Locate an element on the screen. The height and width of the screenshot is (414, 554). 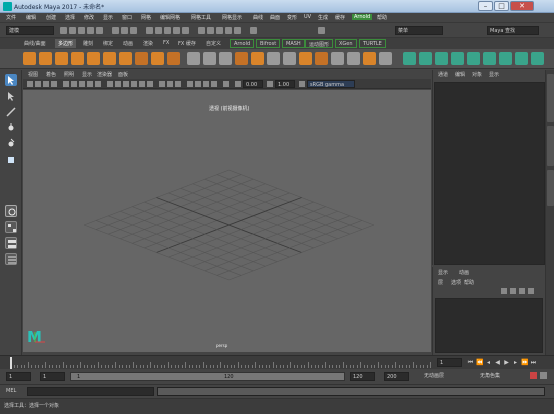
menu-surfaces: 曲面 is located at coordinates (275, 17).